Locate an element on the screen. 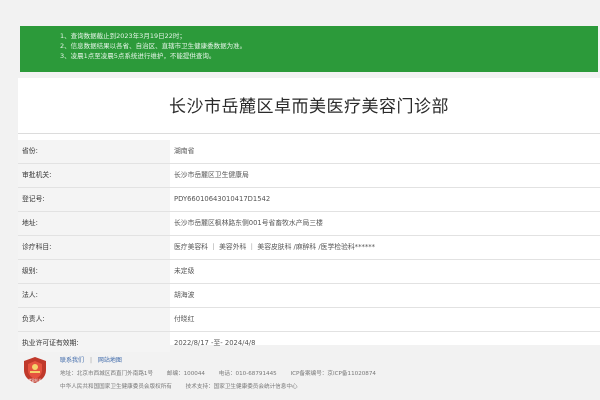 The width and height of the screenshot is (600, 400). row-value: 未定级 is located at coordinates (184, 271).